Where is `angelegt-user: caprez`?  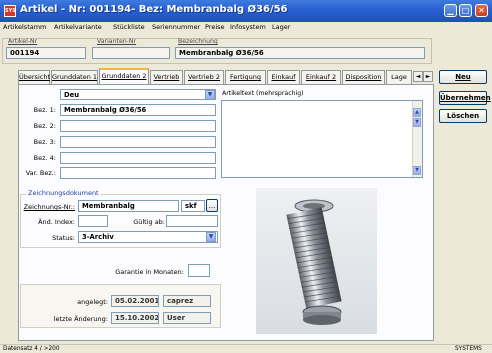 angelegt-user: caprez is located at coordinates (187, 301).